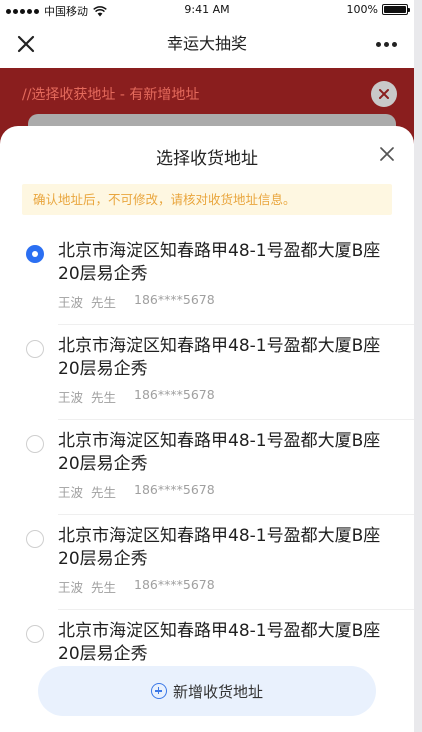  I want to click on scrollbar-track, so click(418, 366).